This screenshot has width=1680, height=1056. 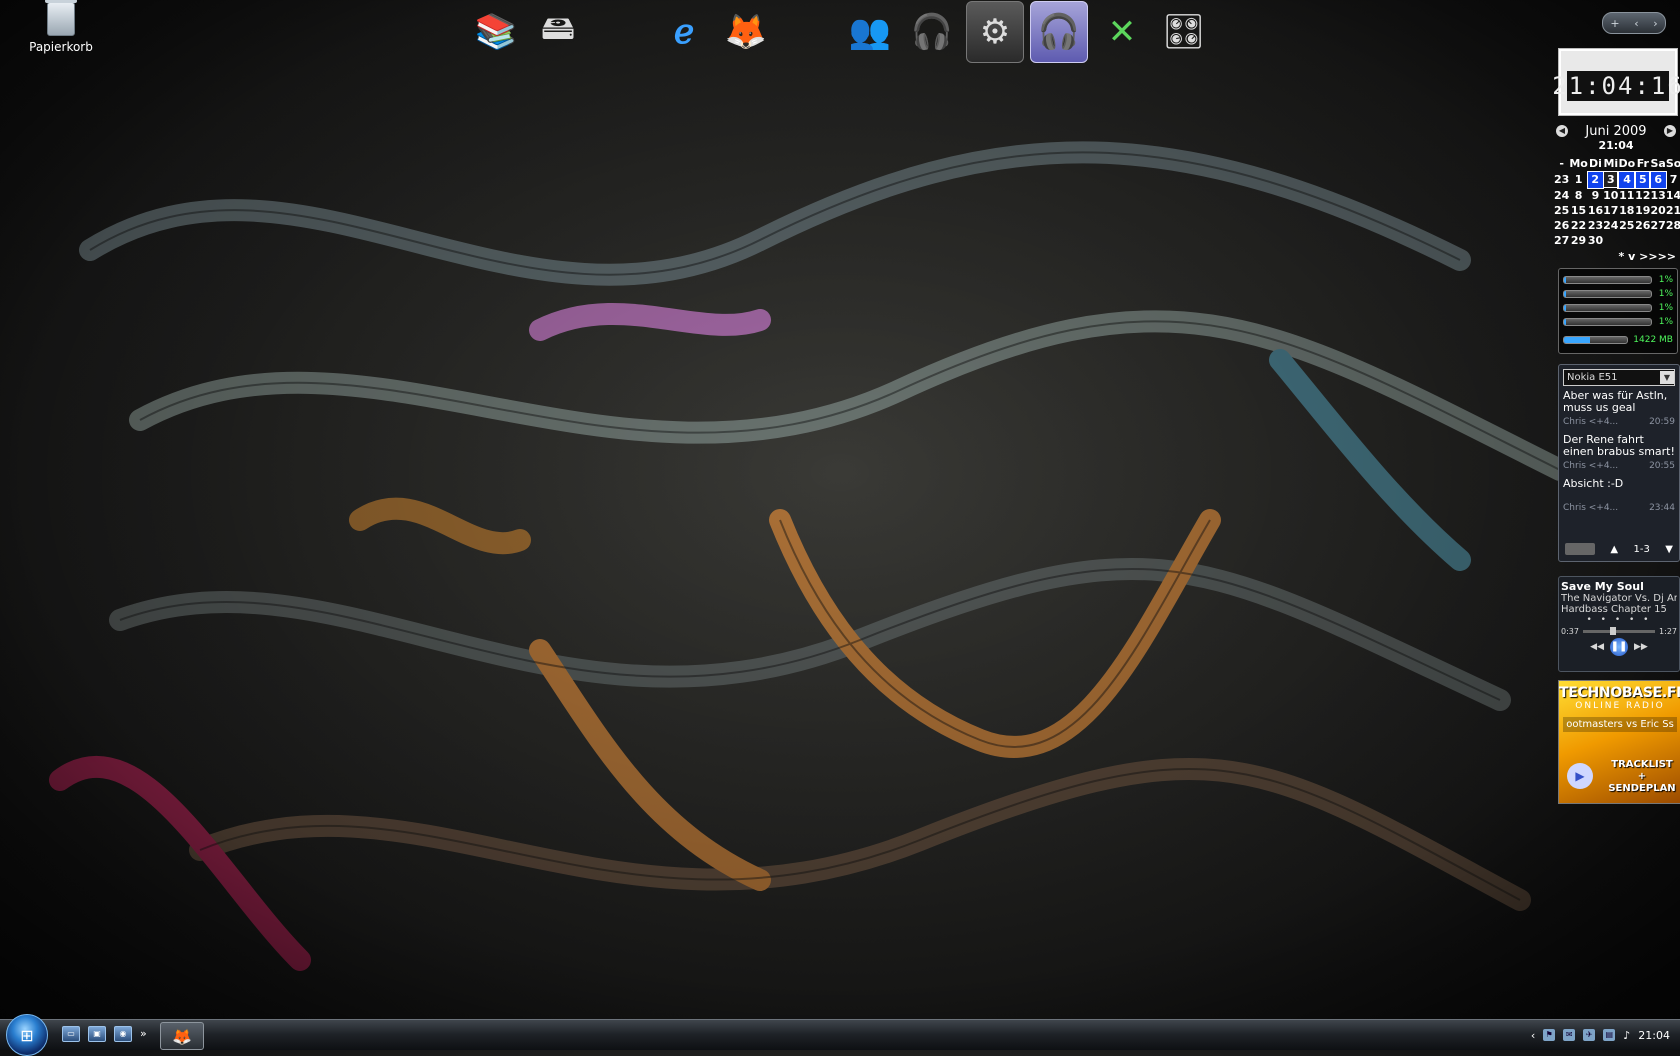 I want to click on calendar-day: 6, so click(x=1658, y=179).